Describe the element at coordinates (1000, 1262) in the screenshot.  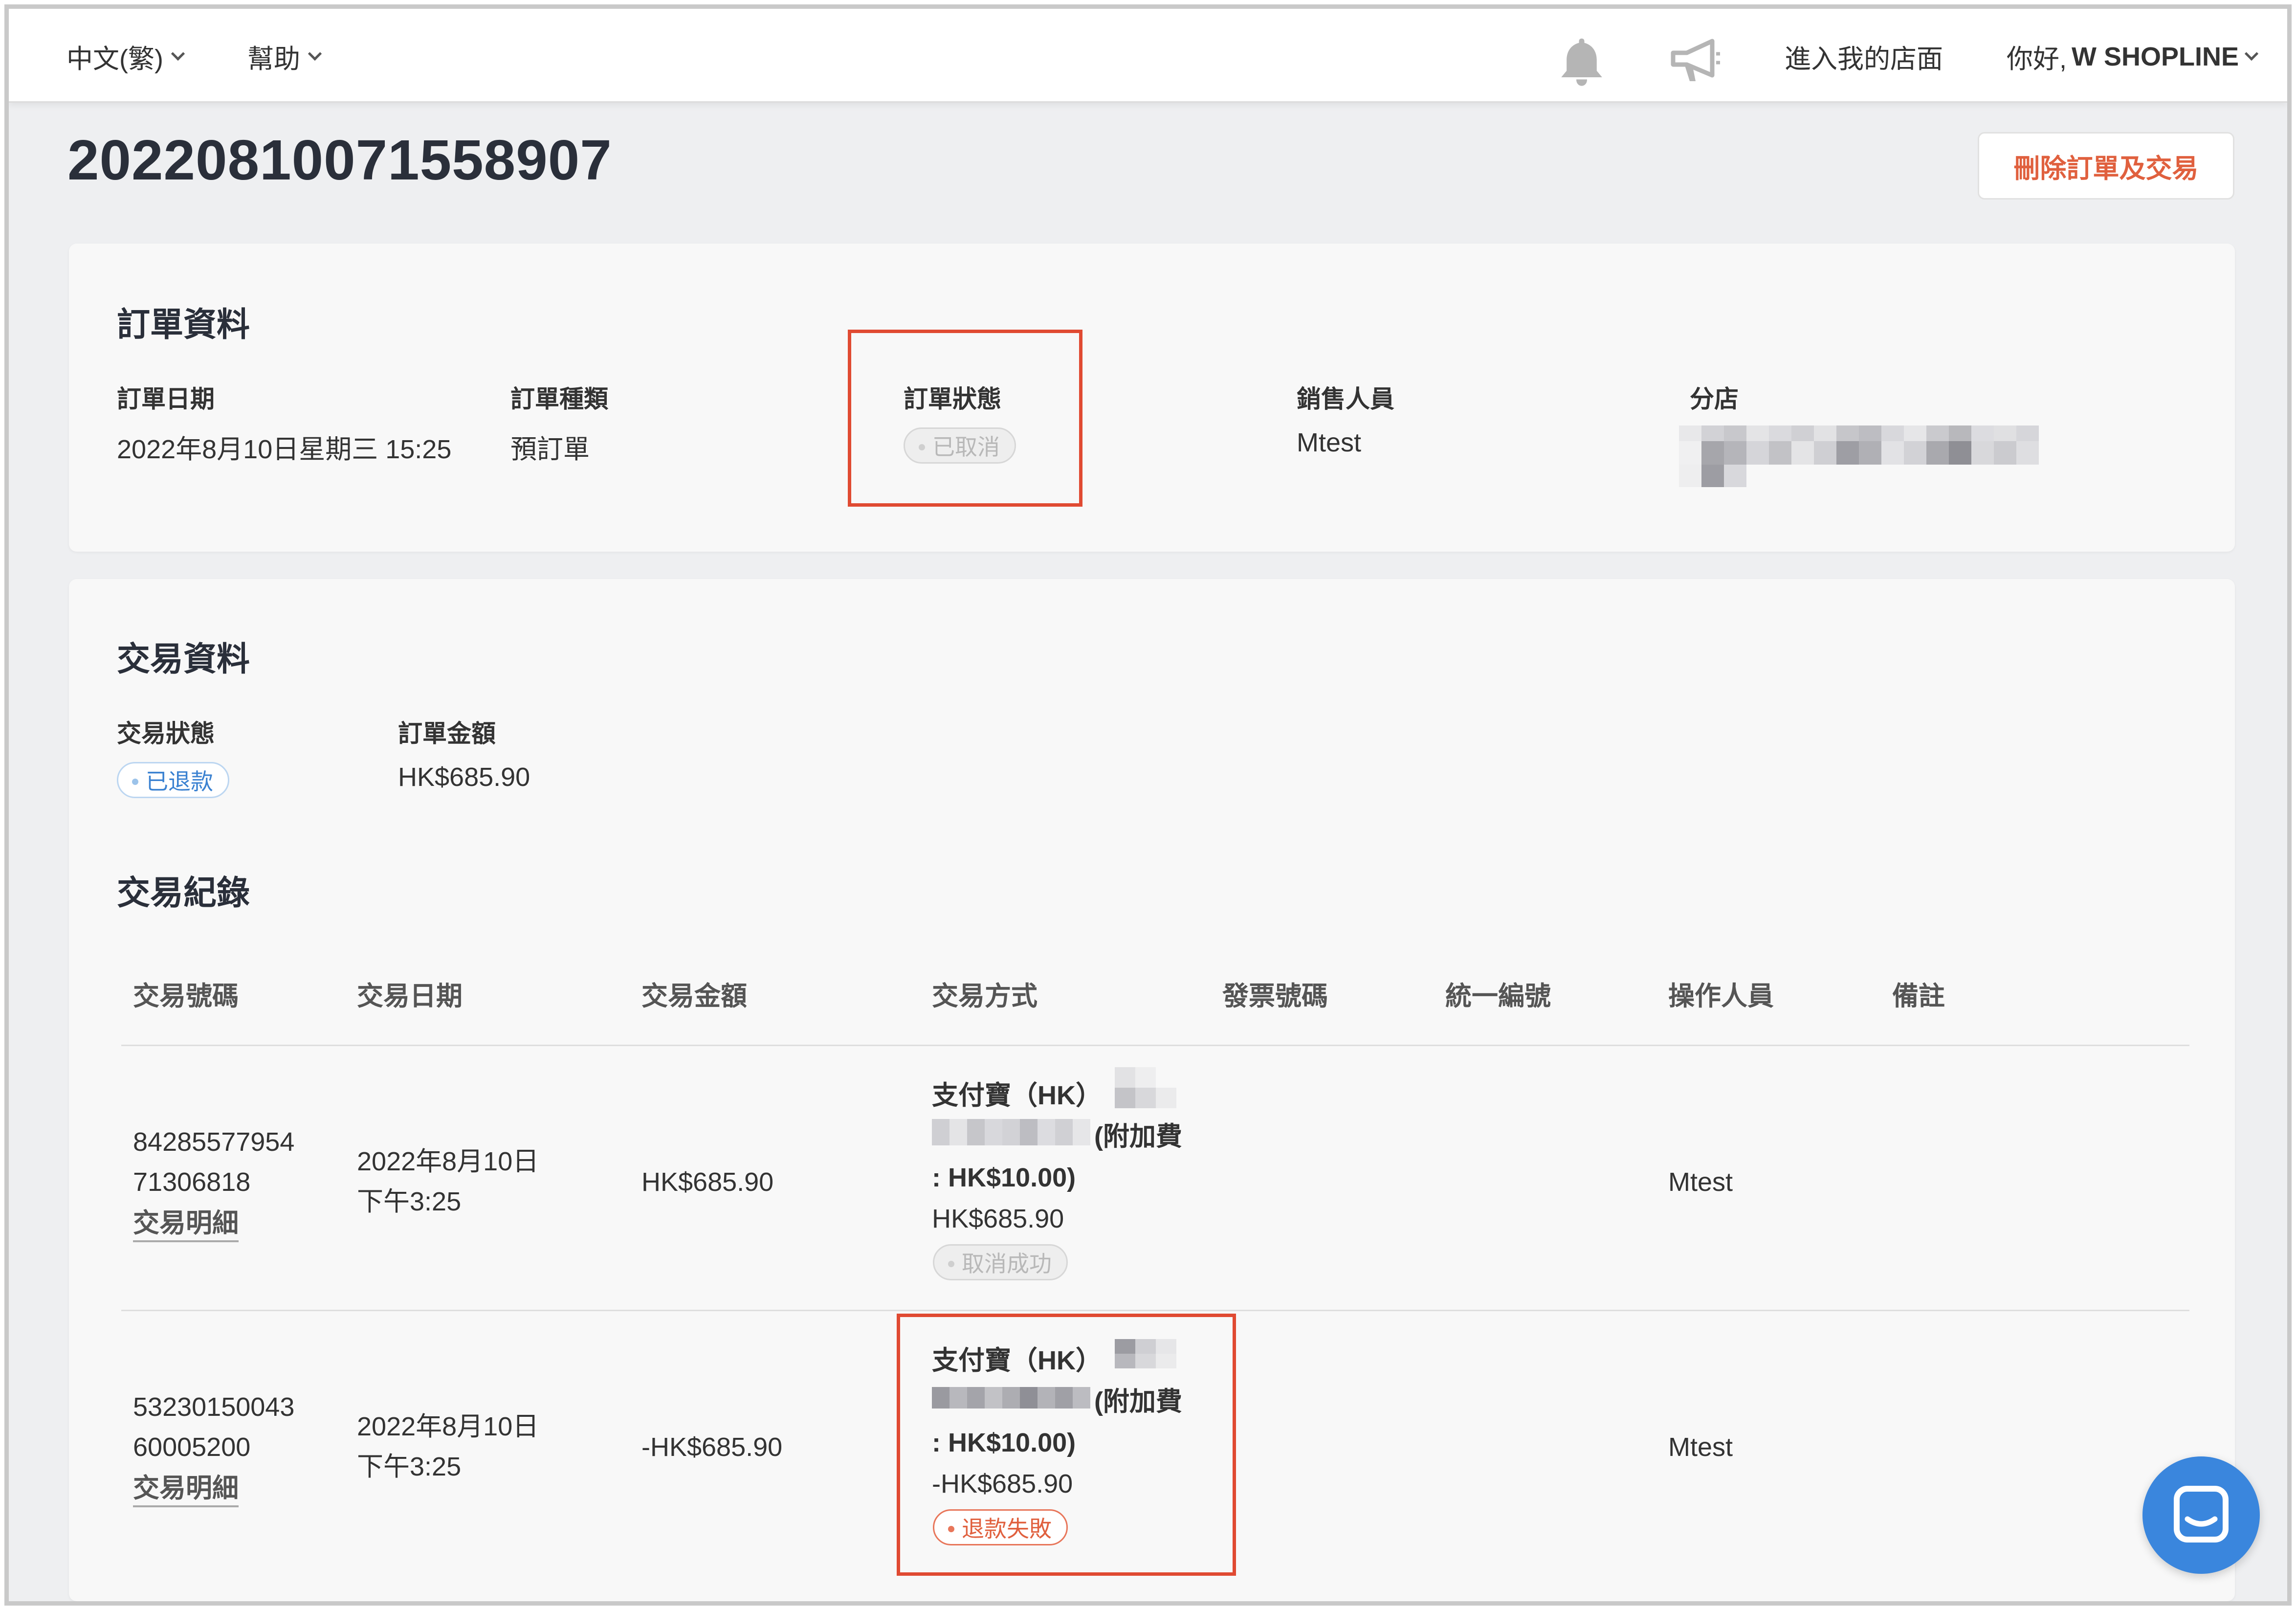
I see `payment-status-badge: 取消成功` at that location.